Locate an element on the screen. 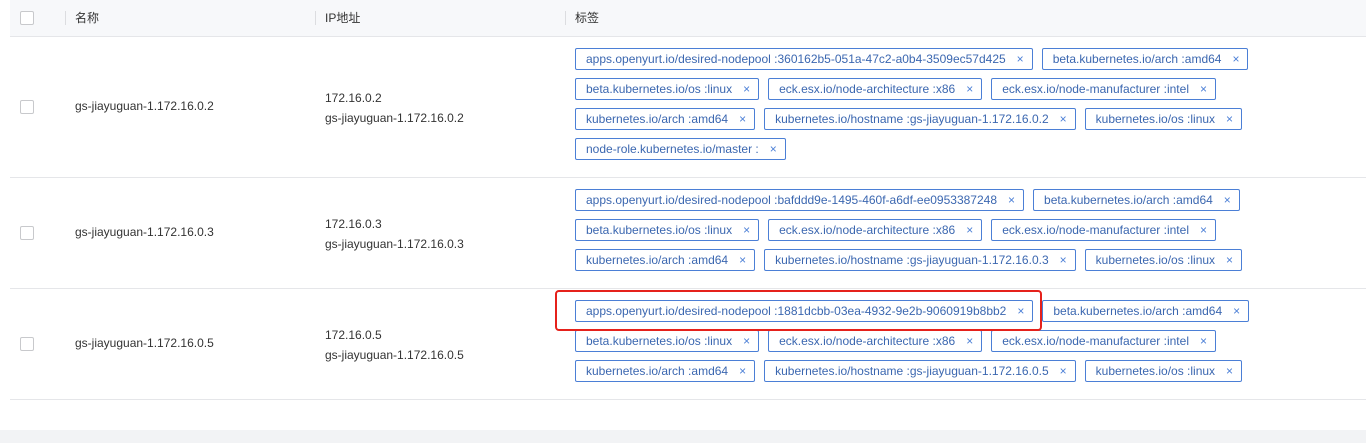  node-hostname: gs-jiayuguan-1.172.16.0.5 is located at coordinates (394, 355).